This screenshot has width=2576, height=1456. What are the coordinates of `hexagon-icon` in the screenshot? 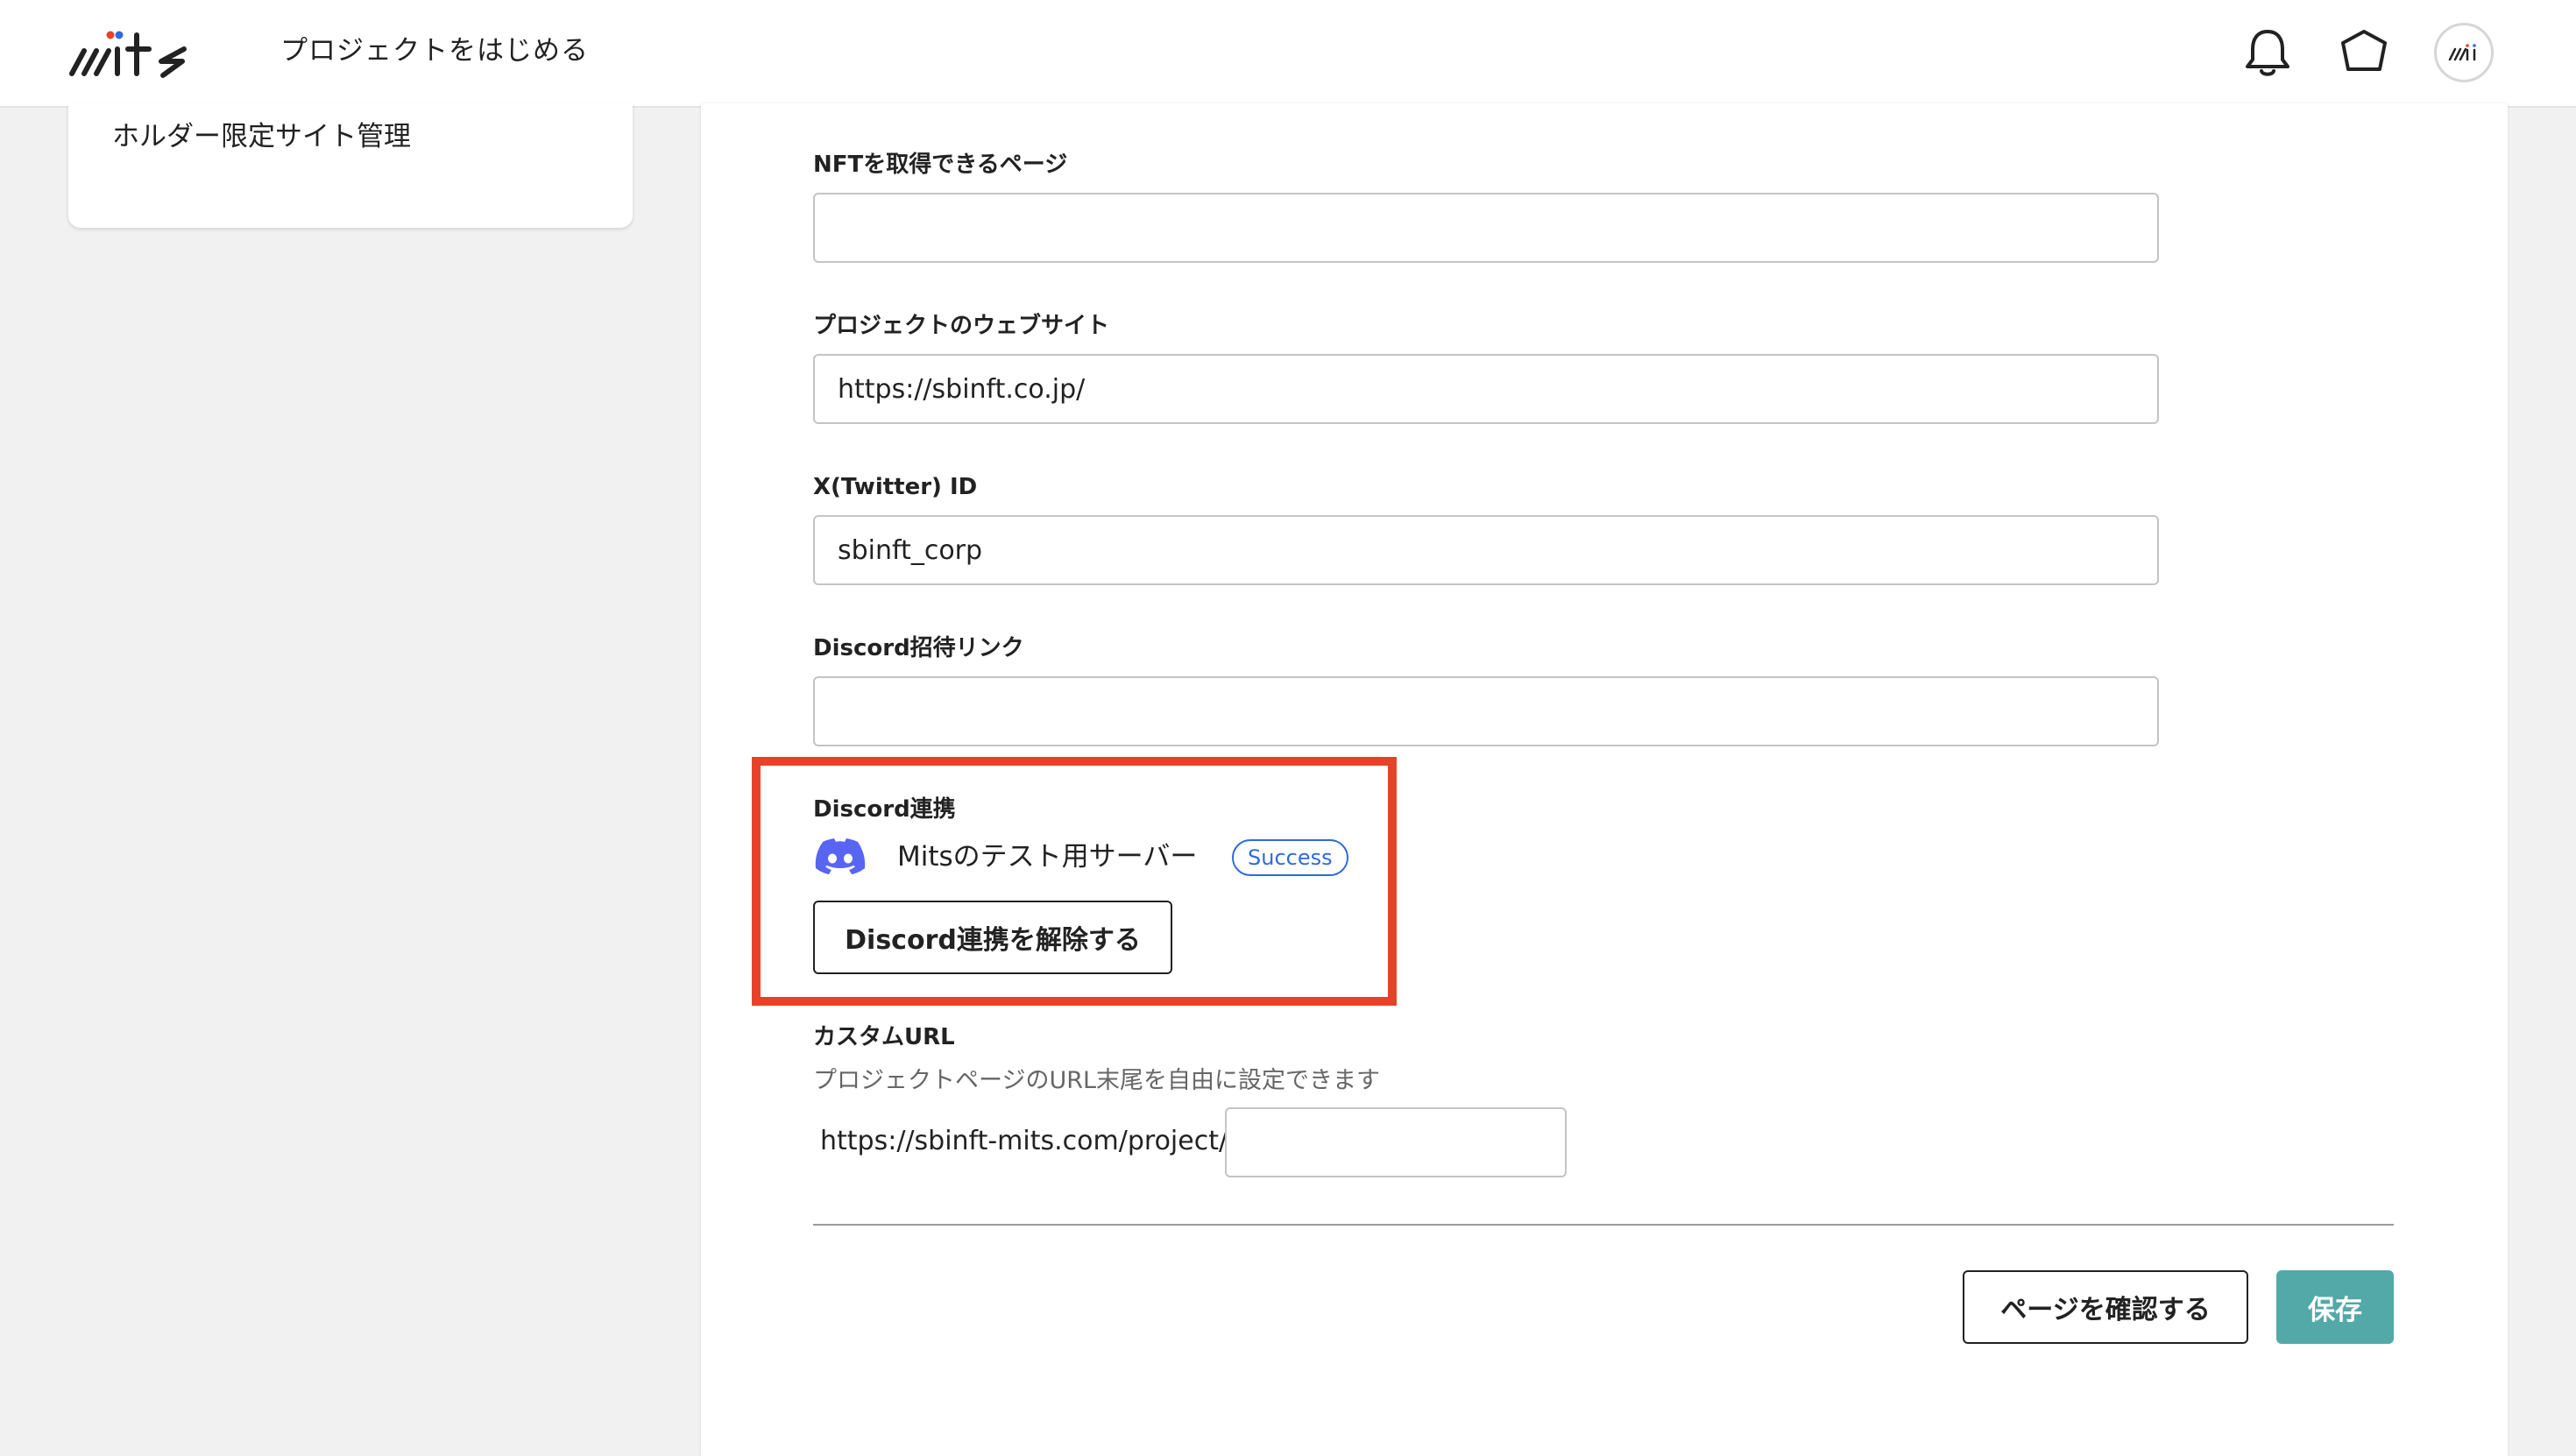 It's located at (2364, 52).